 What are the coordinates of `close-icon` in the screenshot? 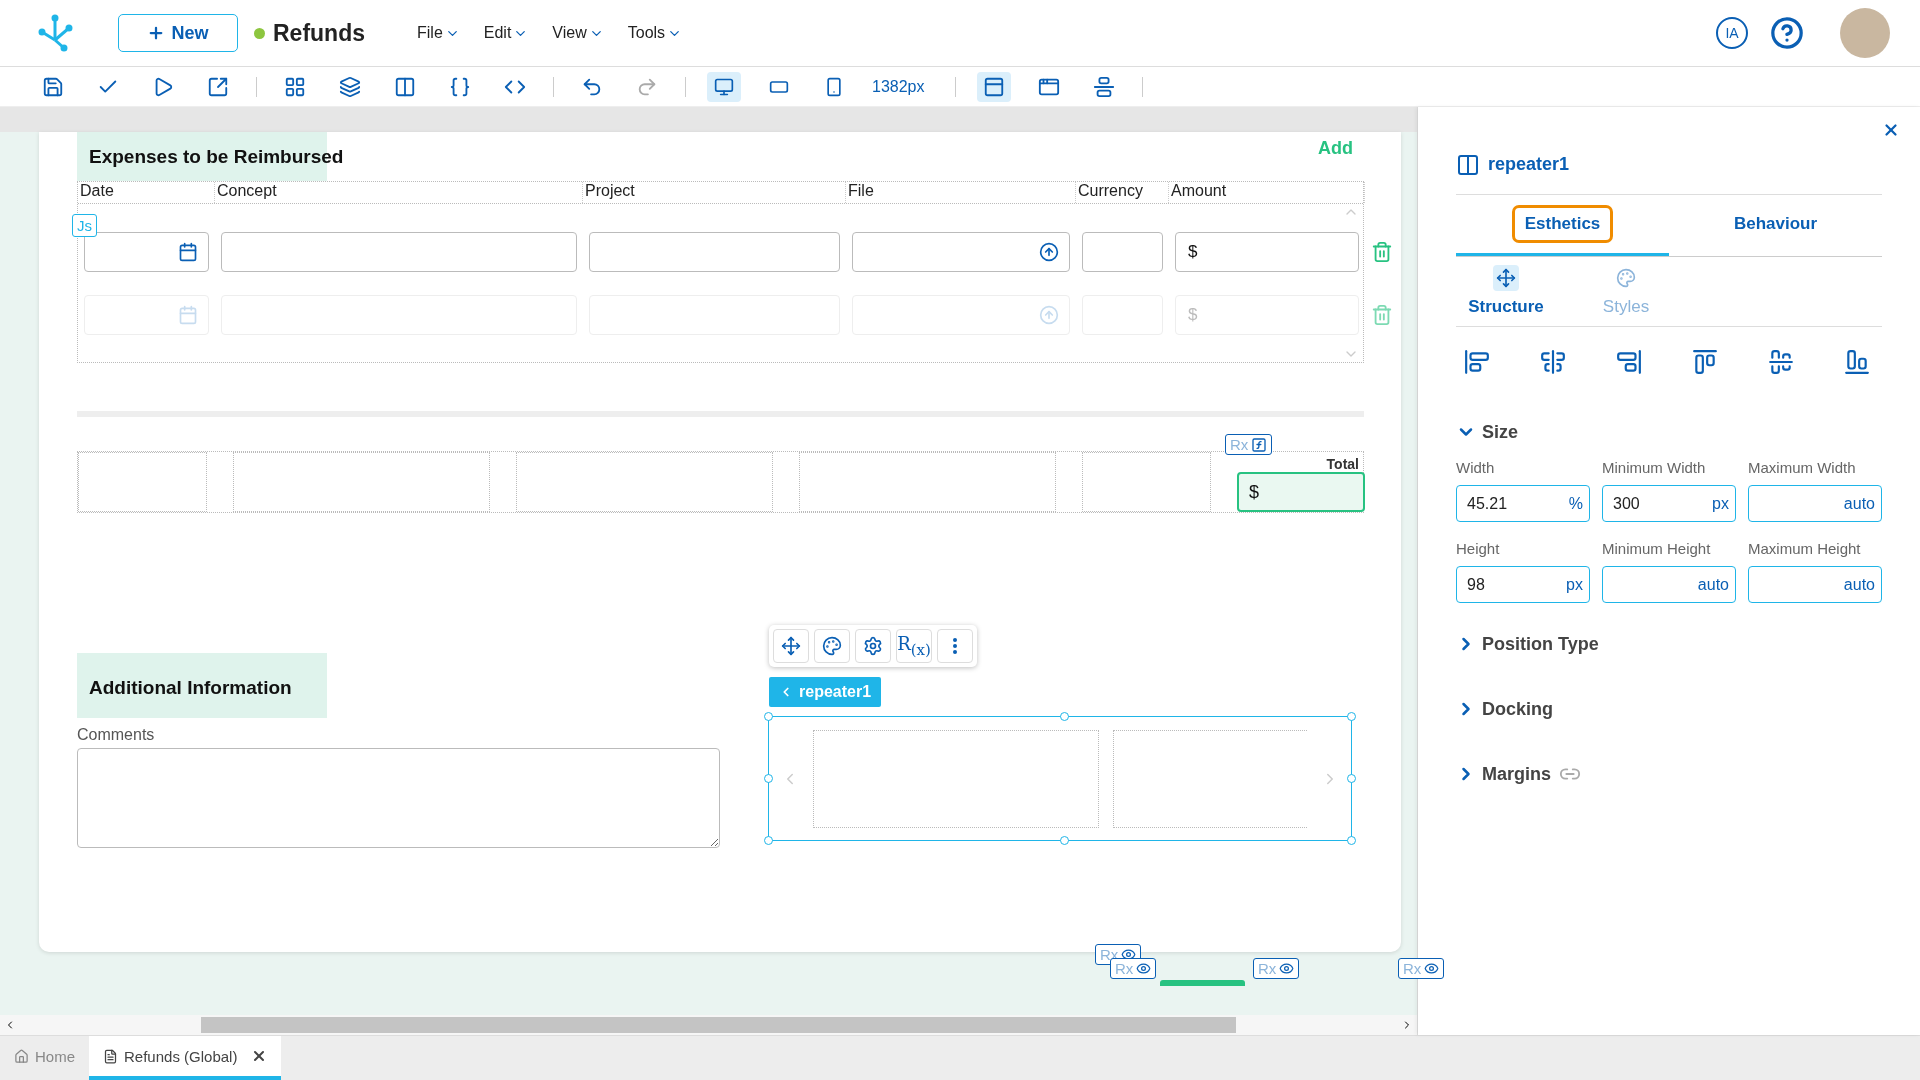 It's located at (1891, 130).